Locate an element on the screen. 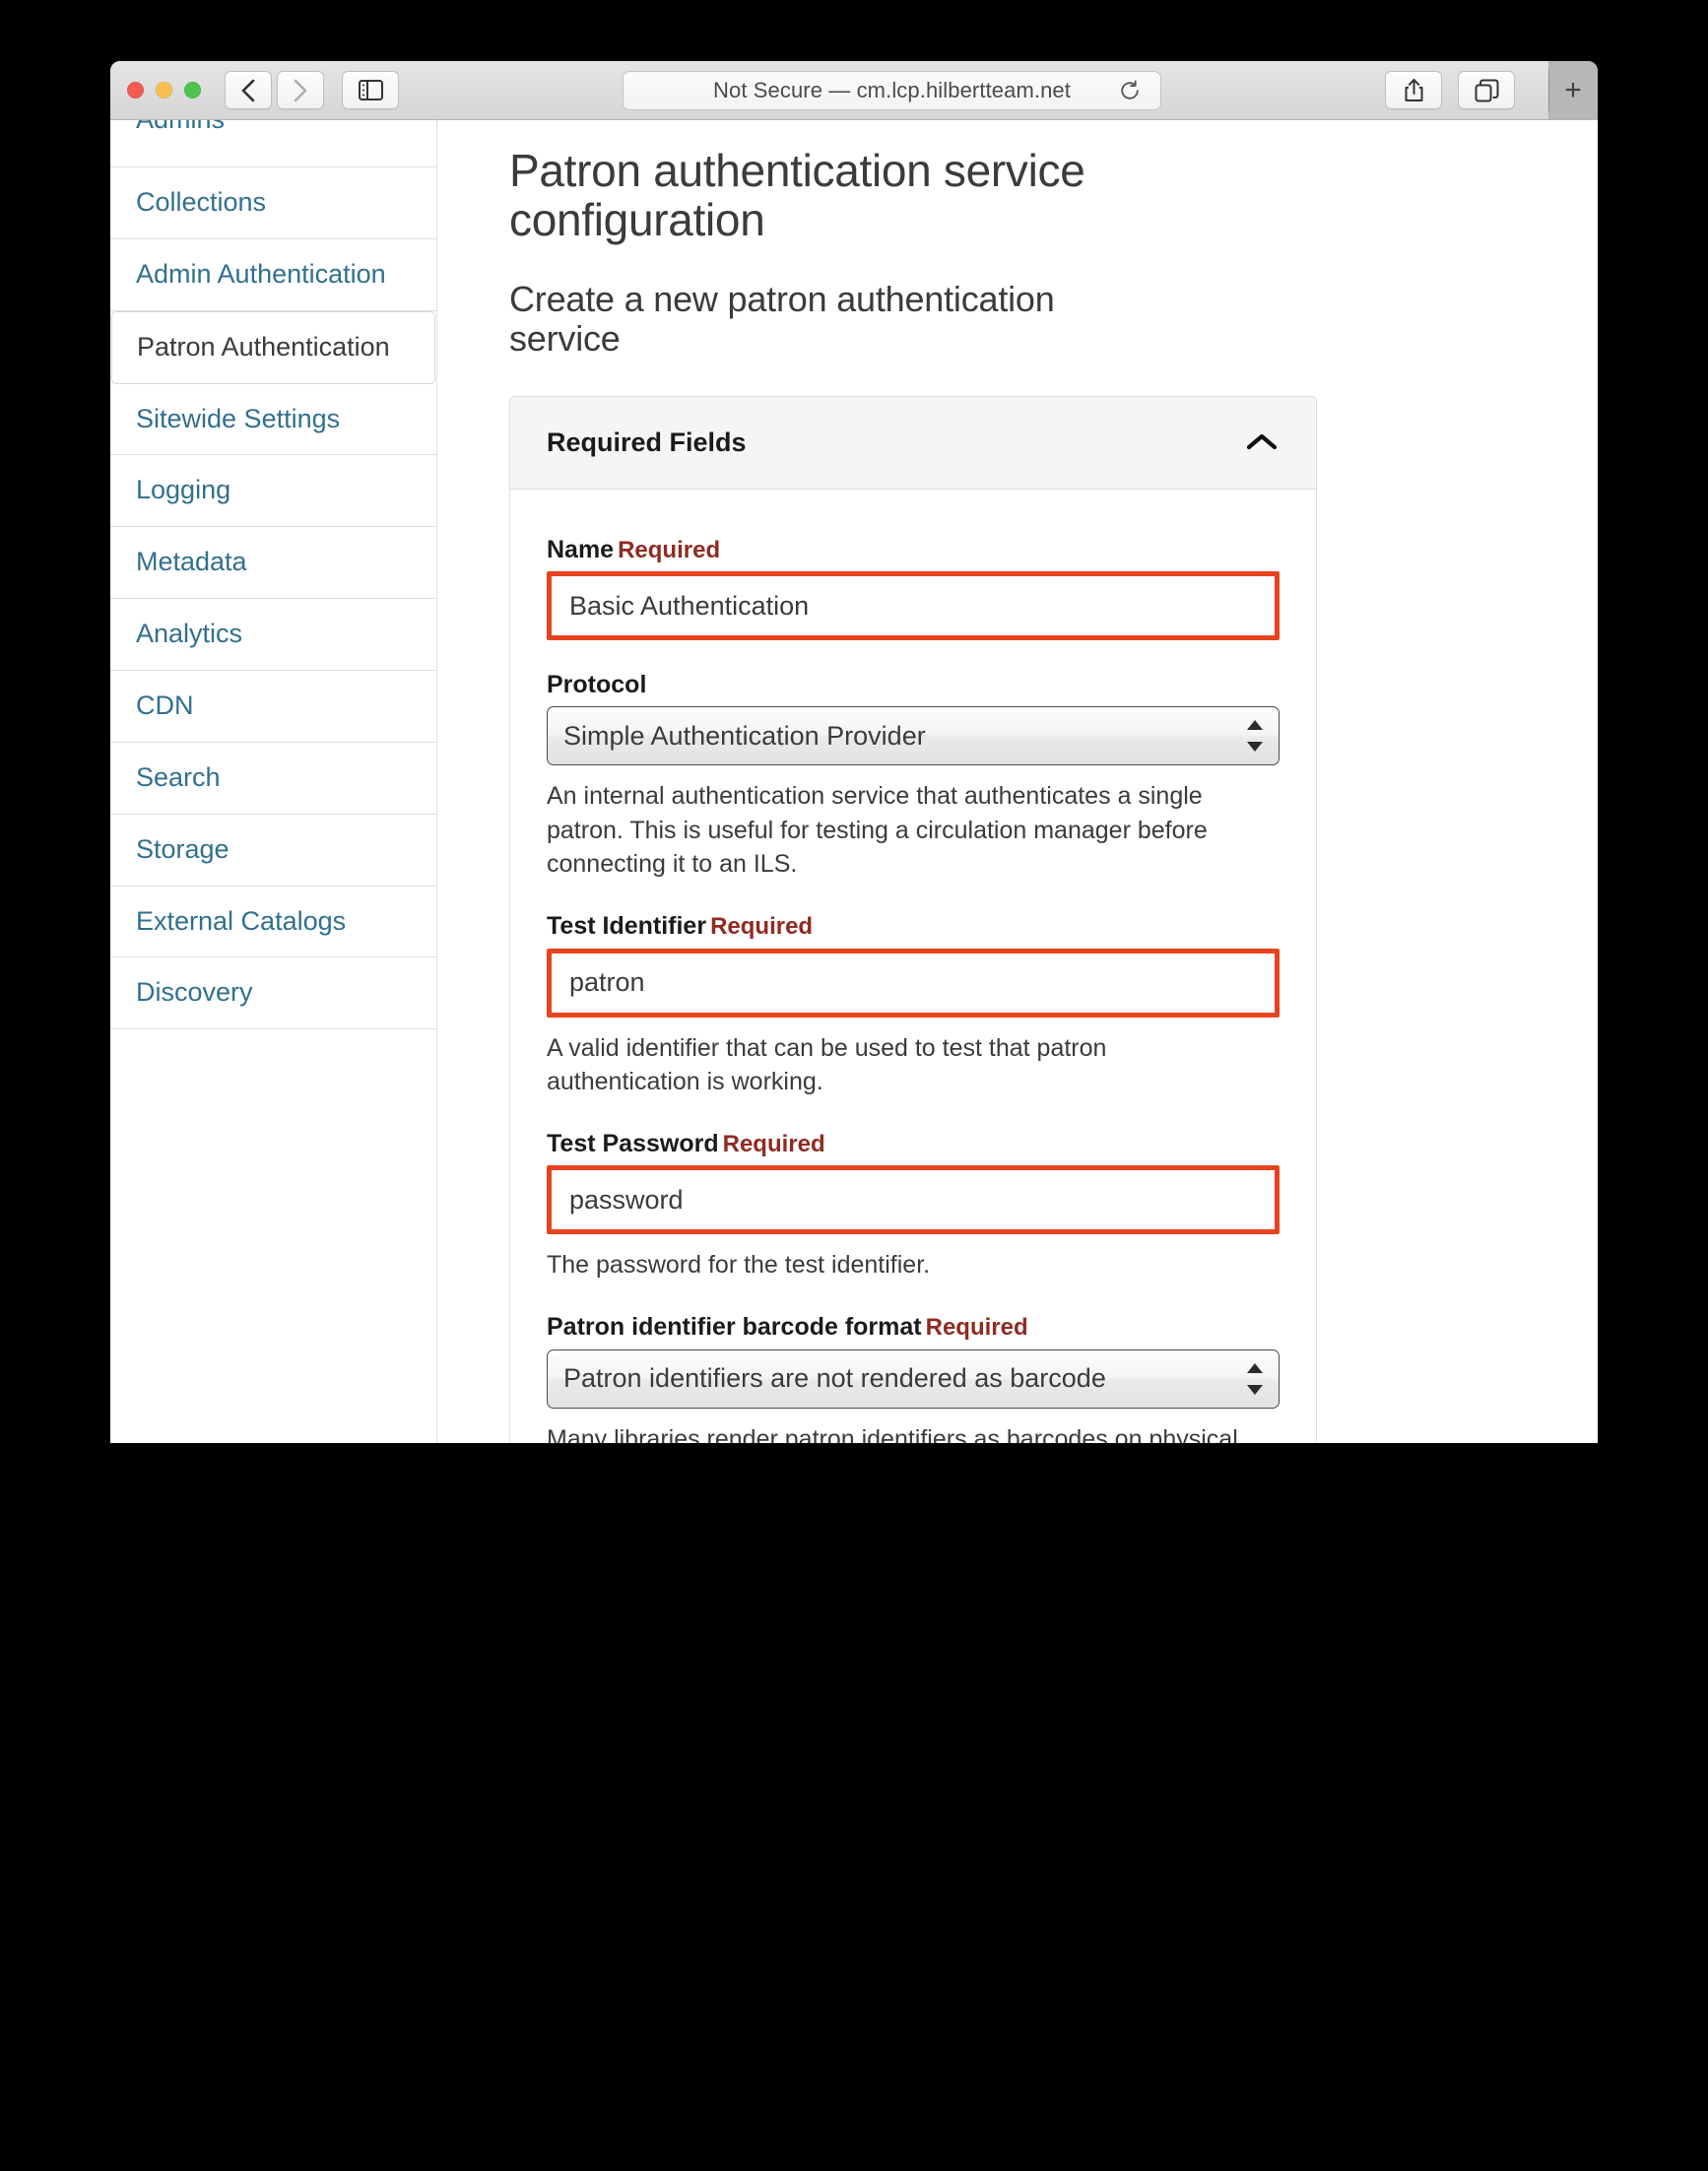 The image size is (1708, 2171). sidebar-item-cdn: CDN is located at coordinates (273, 707).